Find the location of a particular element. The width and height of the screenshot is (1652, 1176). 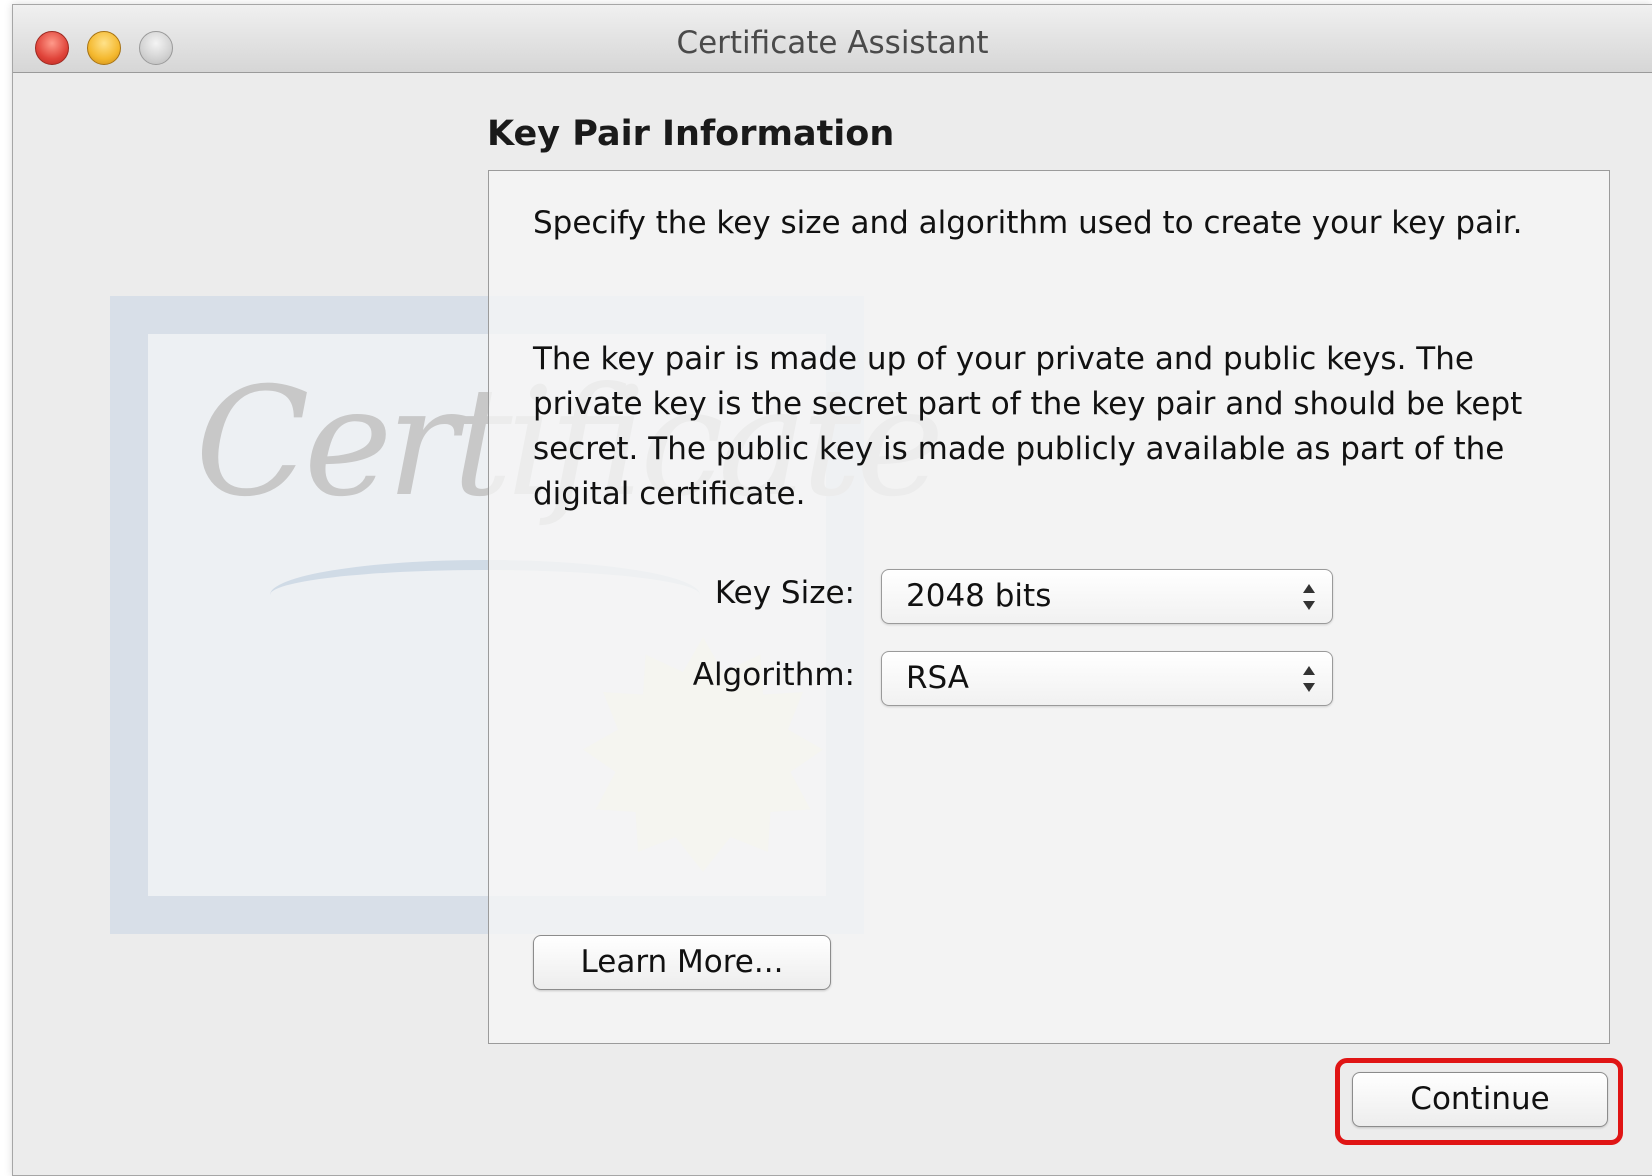

key-size-value: 2048 bits is located at coordinates (979, 596).